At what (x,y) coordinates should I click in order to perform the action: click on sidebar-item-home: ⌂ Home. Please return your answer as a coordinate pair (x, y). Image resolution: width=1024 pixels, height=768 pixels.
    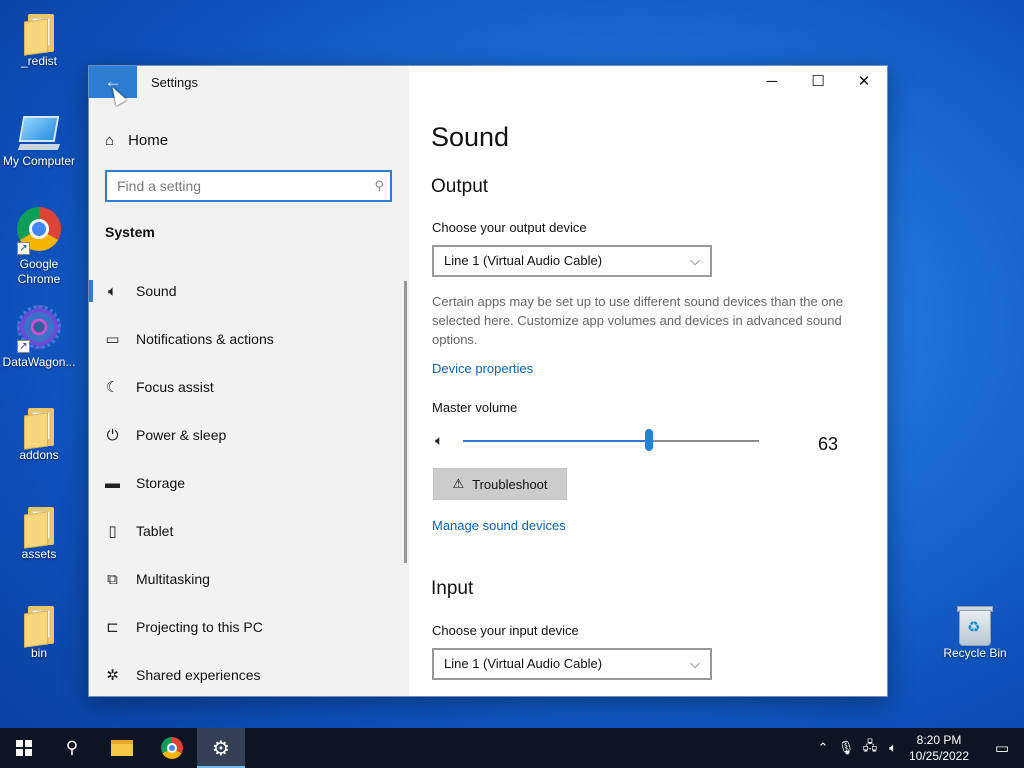
    Looking at the image, I should click on (136, 140).